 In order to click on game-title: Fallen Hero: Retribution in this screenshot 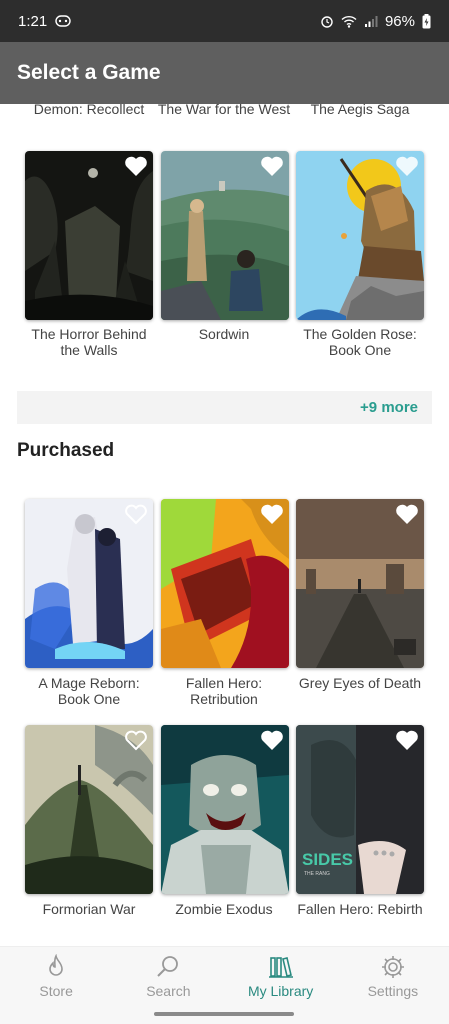, I will do `click(224, 691)`.